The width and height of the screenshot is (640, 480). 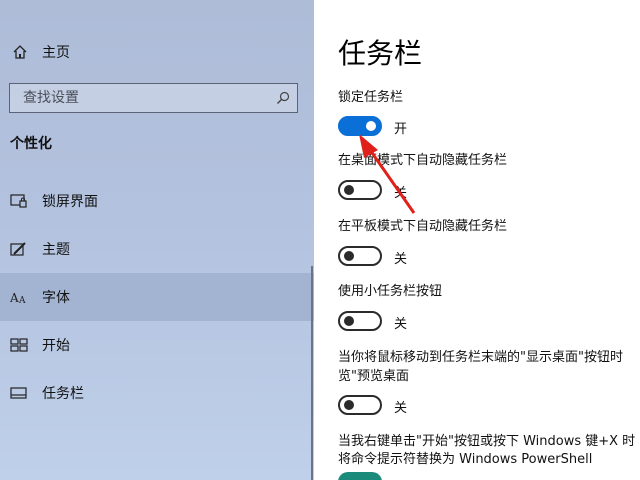 What do you see at coordinates (157, 297) in the screenshot?
I see `sidebar-item-fonts: A A 字体` at bounding box center [157, 297].